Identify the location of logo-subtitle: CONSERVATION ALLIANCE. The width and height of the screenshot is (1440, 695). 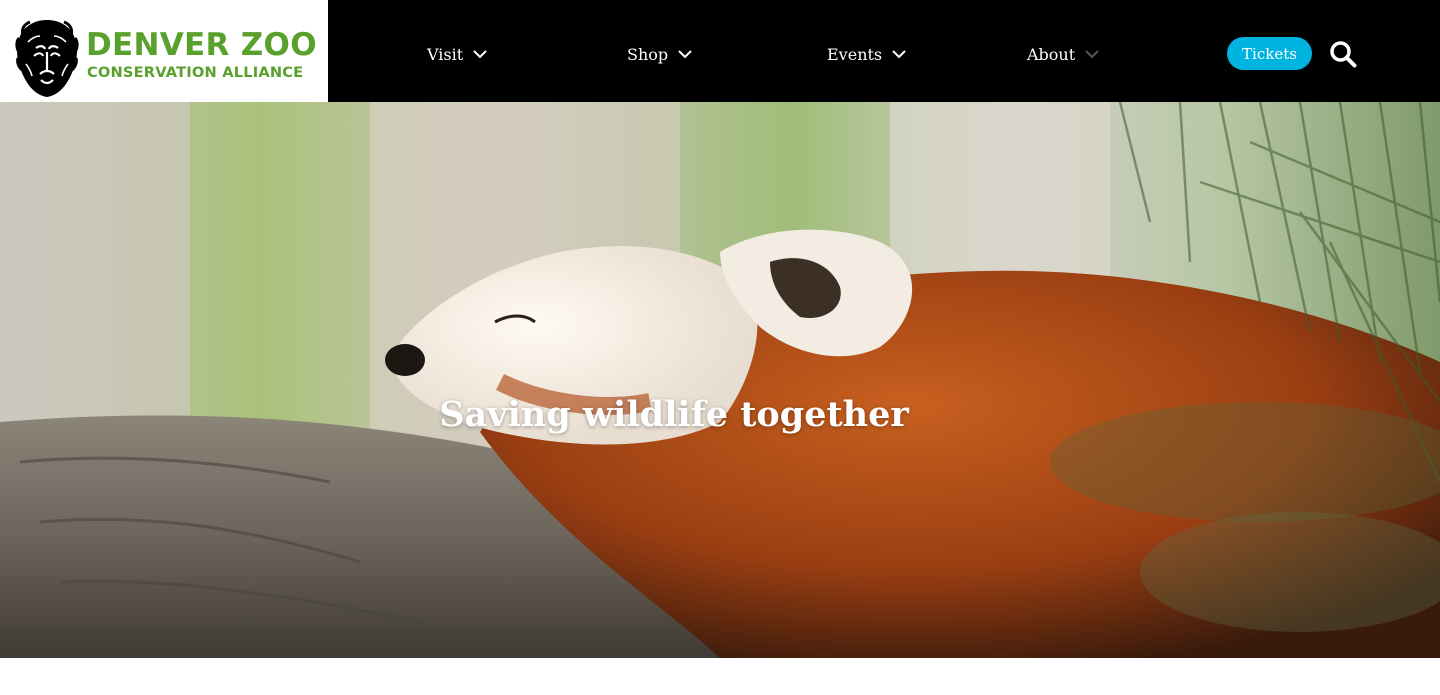
(195, 72).